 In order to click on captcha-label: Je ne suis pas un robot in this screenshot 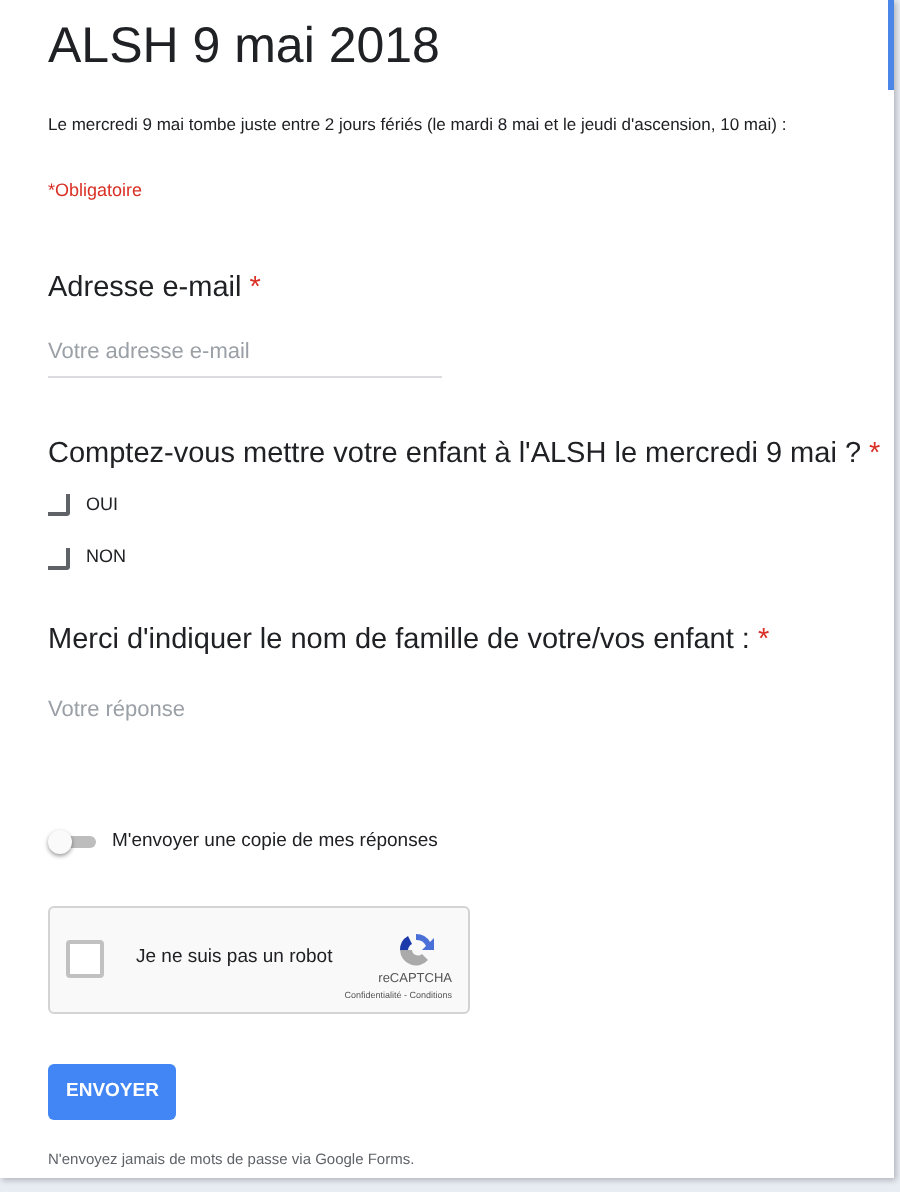, I will do `click(235, 958)`.